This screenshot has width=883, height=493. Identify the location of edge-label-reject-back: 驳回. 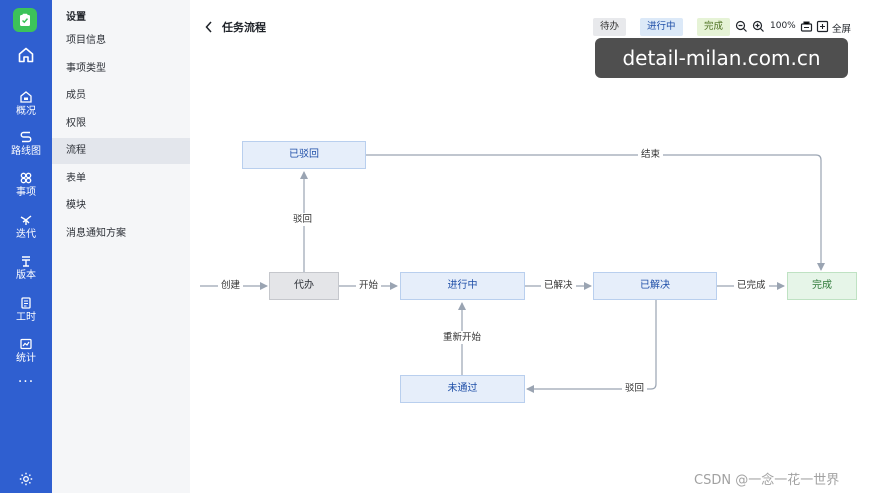
(635, 388).